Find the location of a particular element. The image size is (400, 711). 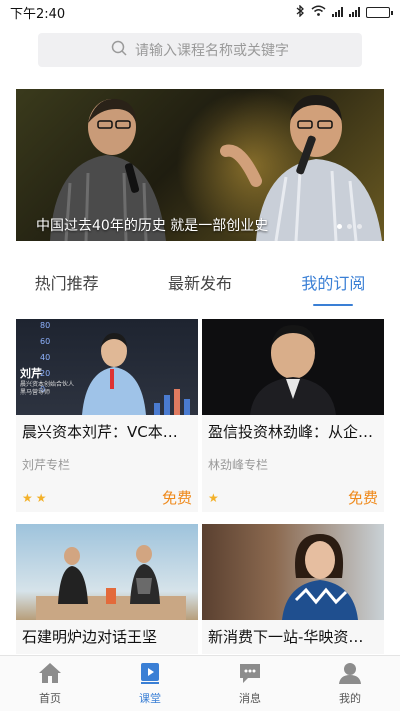

nav-messages-label: 消息 is located at coordinates (250, 698).